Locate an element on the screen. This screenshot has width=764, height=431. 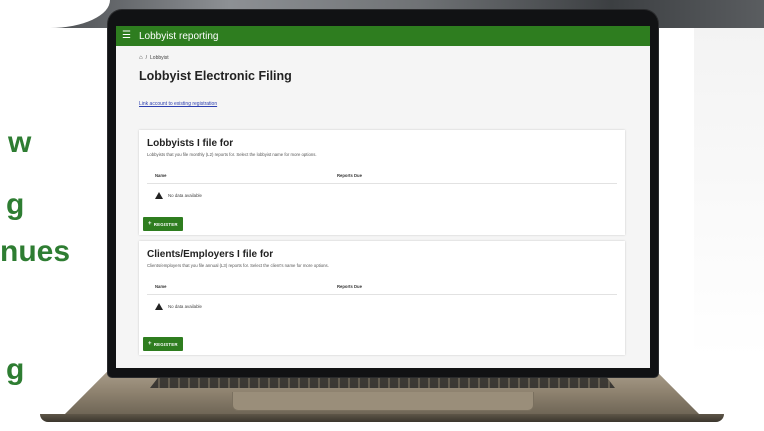
laptop-trackpad is located at coordinates (383, 401).